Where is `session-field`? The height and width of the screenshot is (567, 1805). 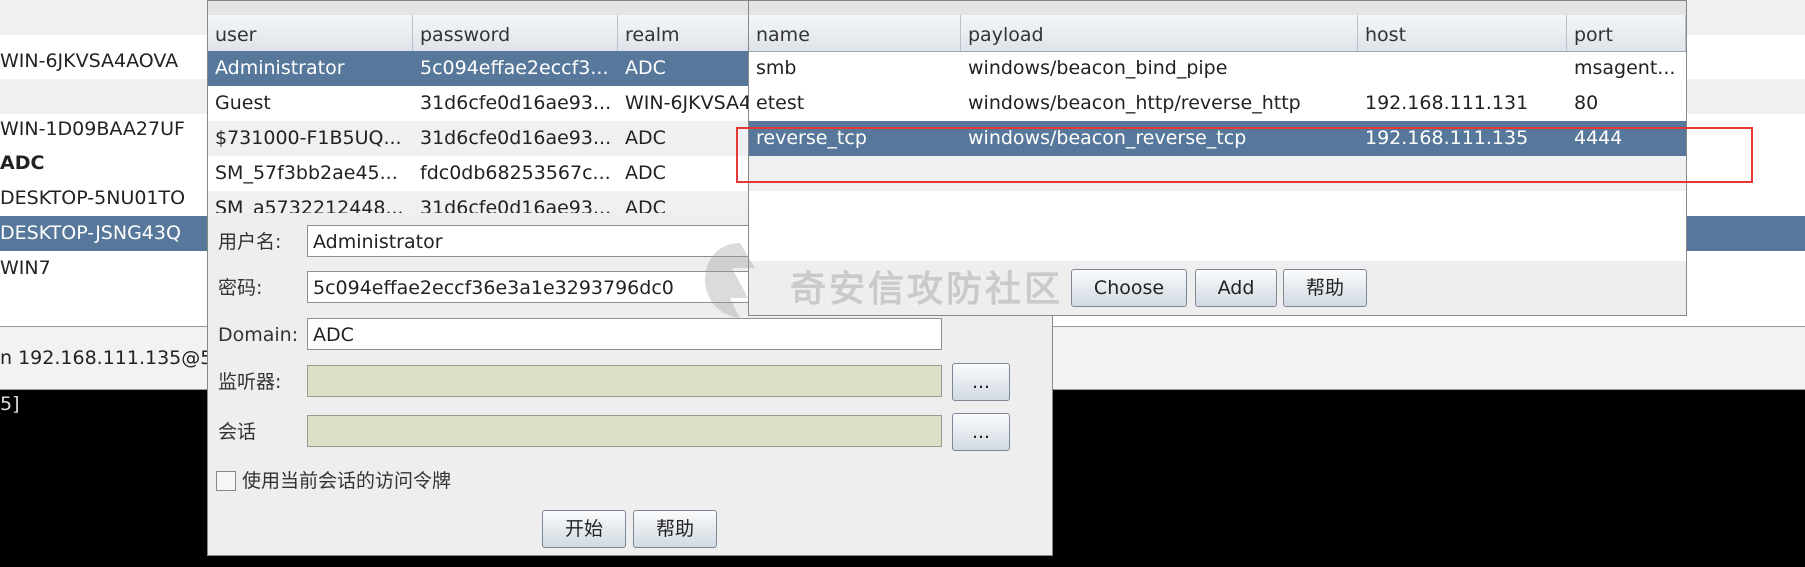 session-field is located at coordinates (624, 431).